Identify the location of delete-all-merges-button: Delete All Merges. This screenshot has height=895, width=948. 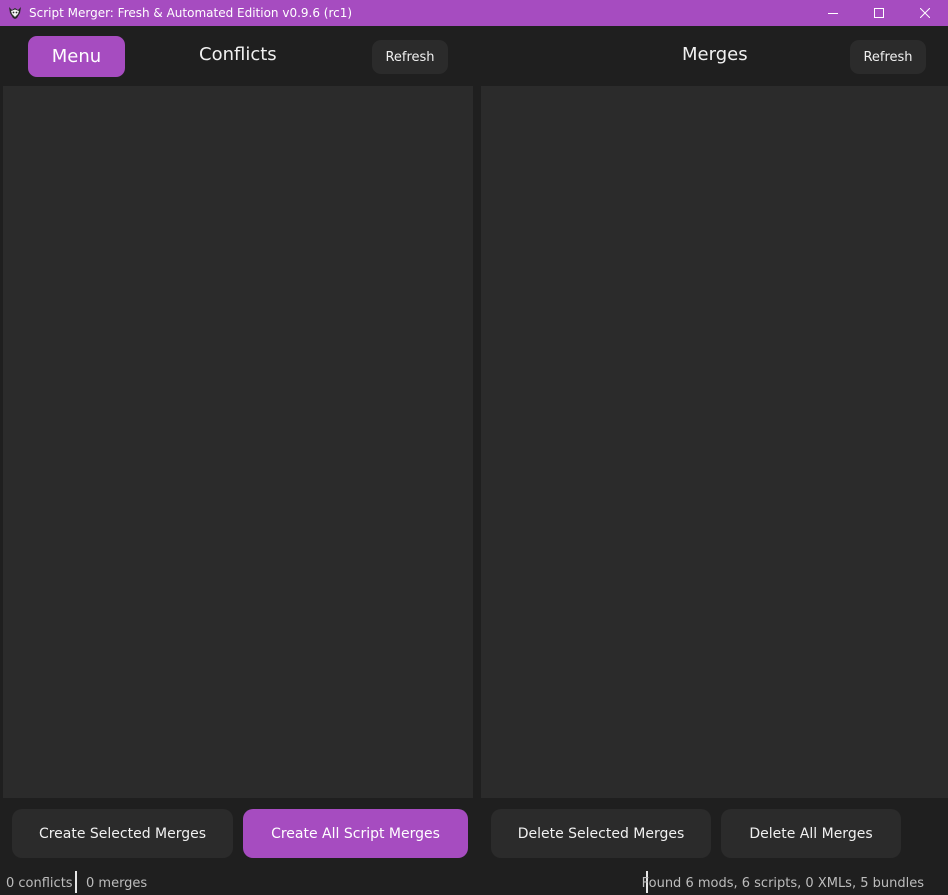
(811, 833).